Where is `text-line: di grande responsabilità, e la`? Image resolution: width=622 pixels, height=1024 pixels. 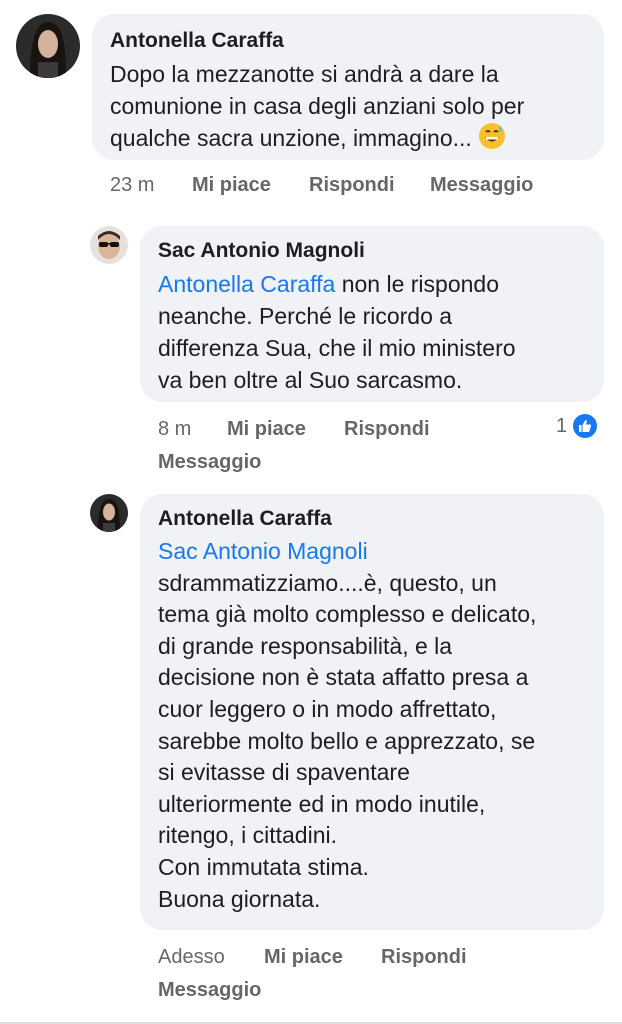 text-line: di grande responsabilità, e la is located at coordinates (305, 645).